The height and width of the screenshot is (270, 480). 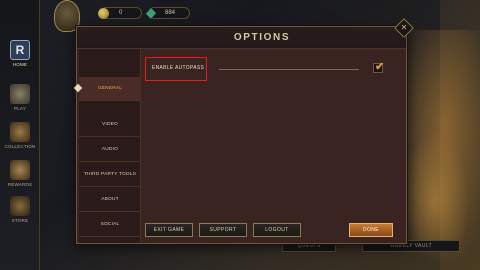 I want to click on setting-divider, so click(x=289, y=69).